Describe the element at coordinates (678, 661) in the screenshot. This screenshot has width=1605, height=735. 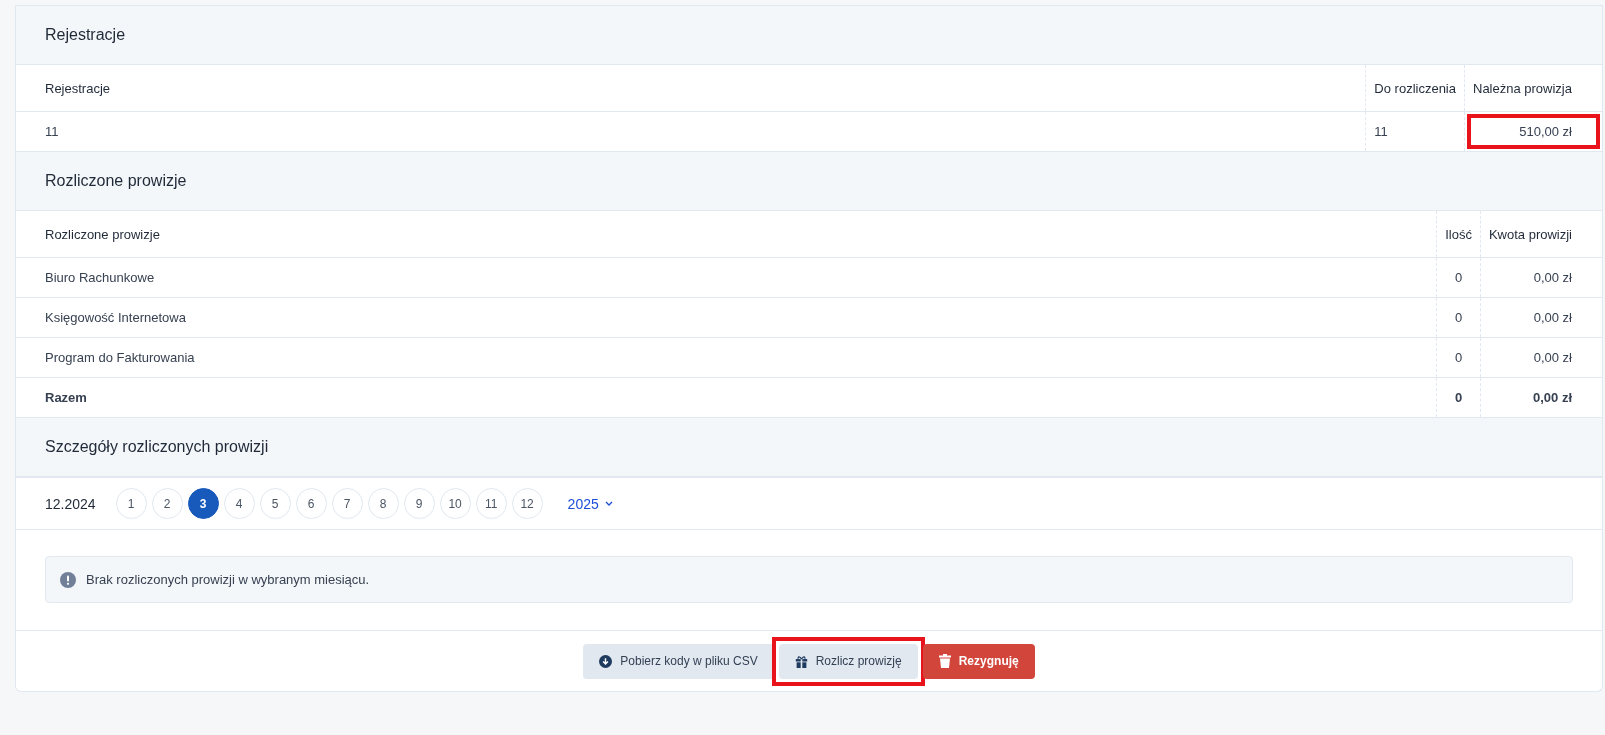
I see `download-button: Pobierz kody w pliku CSV` at that location.